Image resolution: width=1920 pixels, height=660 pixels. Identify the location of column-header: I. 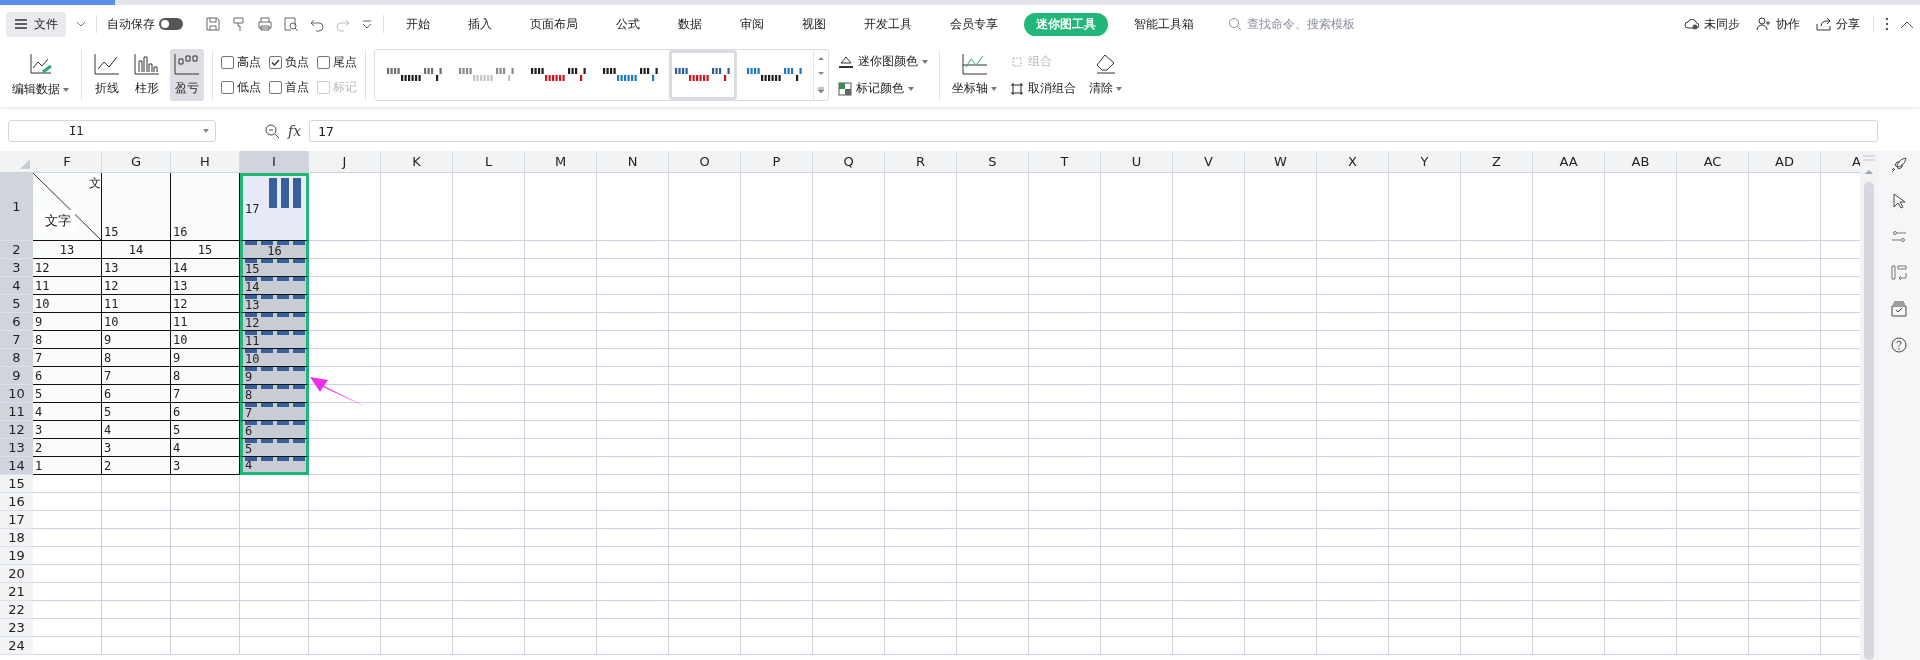
(274, 162).